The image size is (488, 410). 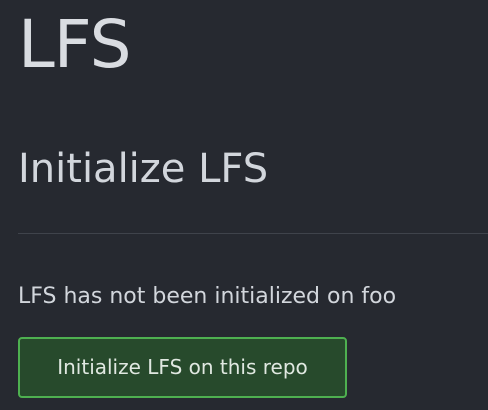 I want to click on section-divider, so click(x=253, y=233).